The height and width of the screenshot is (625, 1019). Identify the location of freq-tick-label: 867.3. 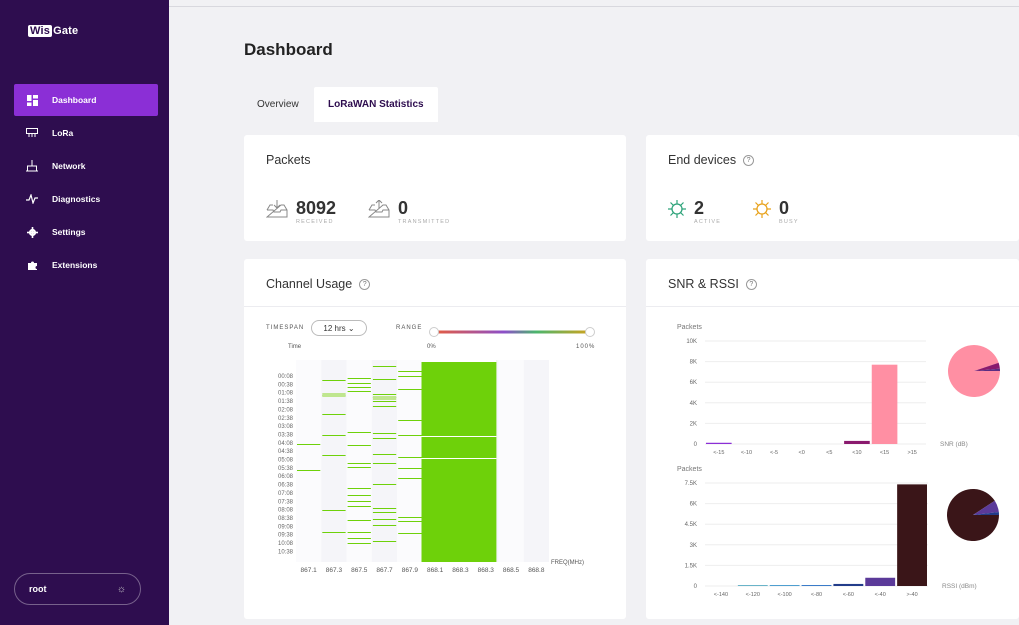
(334, 570).